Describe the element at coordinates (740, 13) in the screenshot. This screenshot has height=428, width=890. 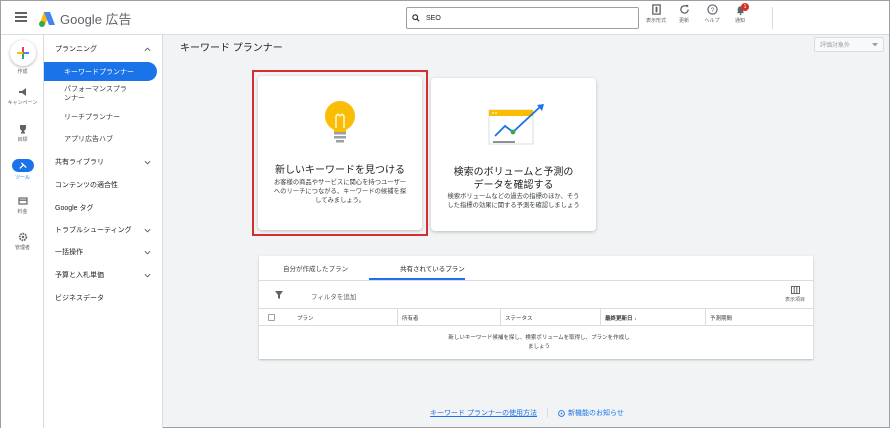
I see `notifications-button: 1 通知` at that location.